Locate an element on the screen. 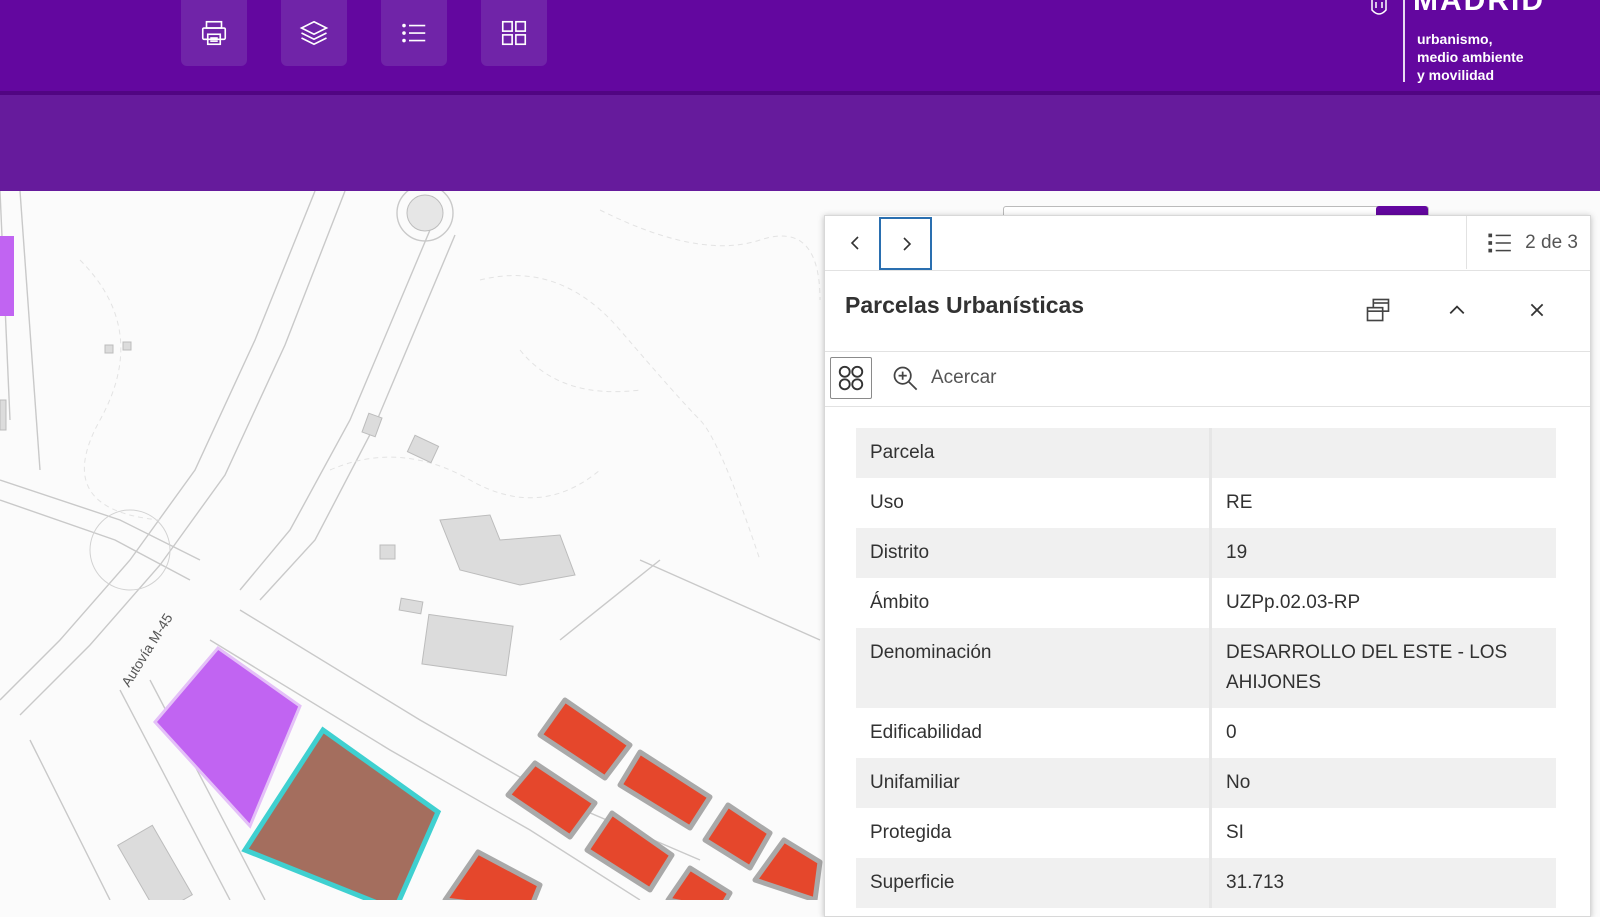  grid-icon is located at coordinates (514, 33).